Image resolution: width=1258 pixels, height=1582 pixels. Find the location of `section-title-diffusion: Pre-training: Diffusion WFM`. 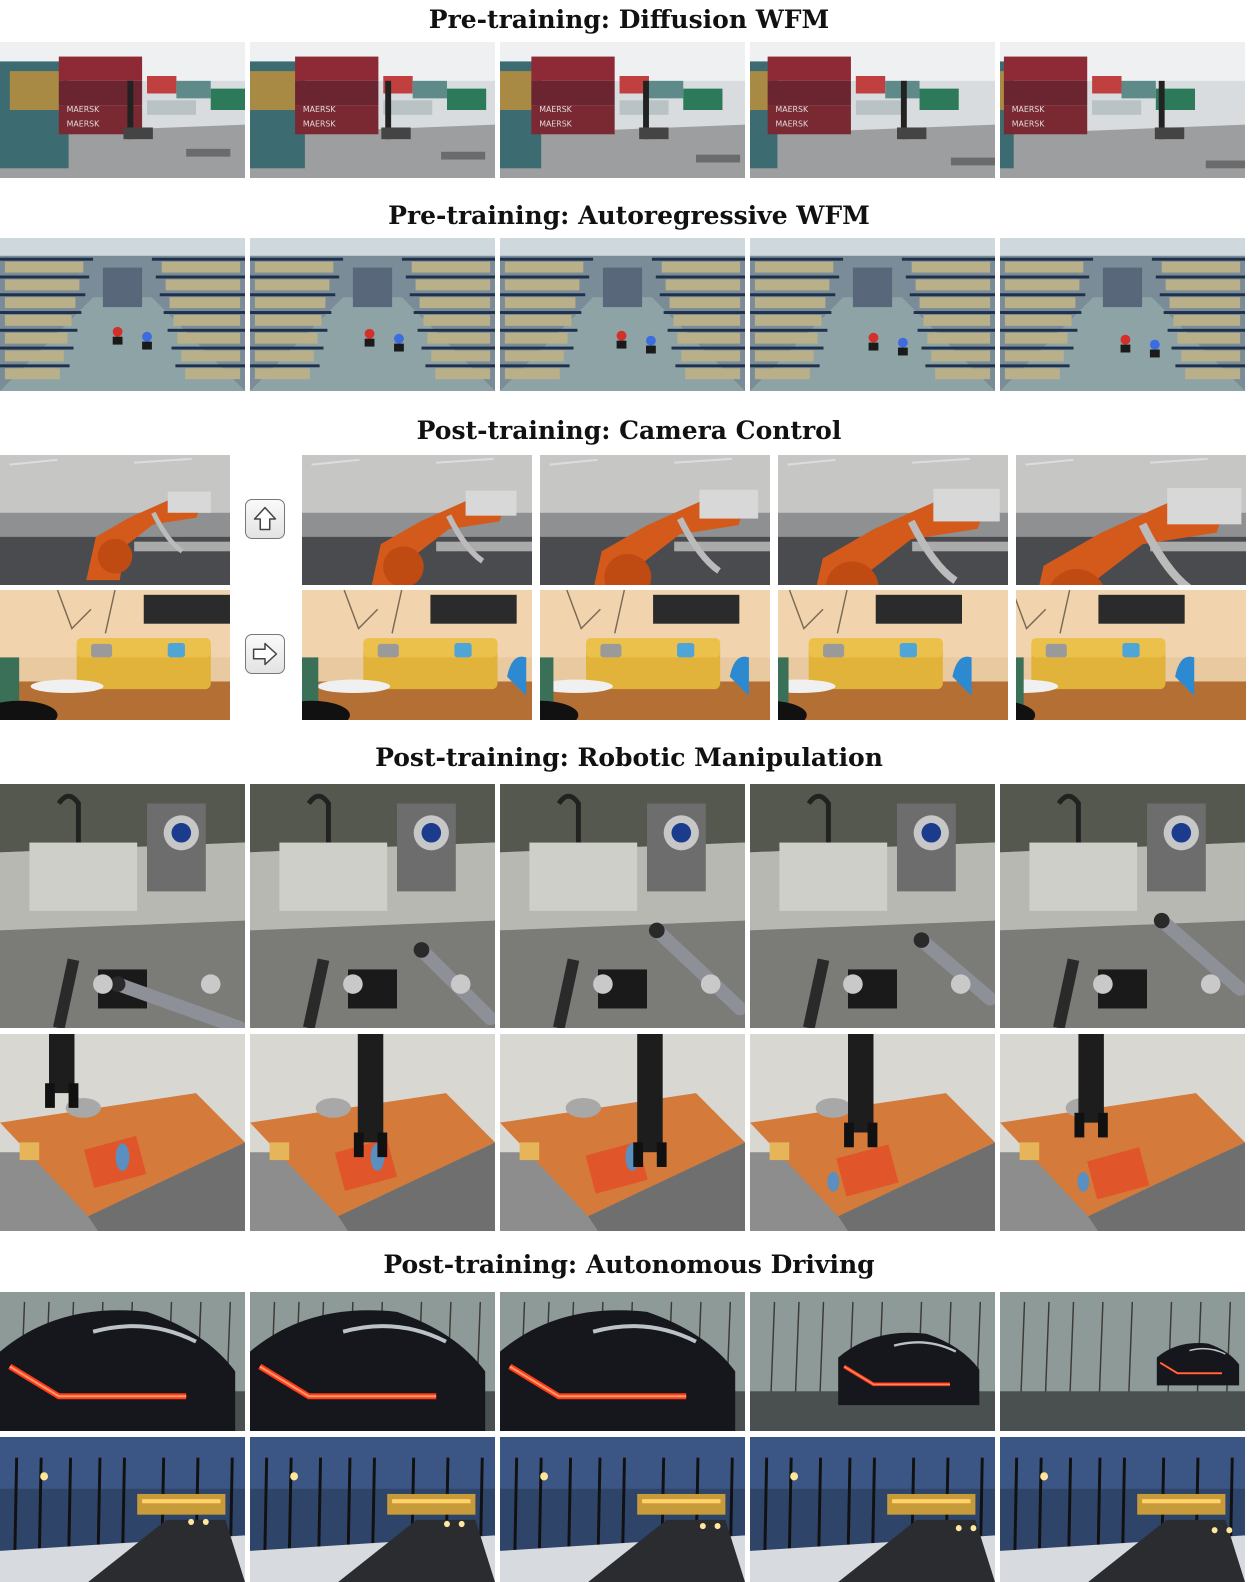

section-title-diffusion: Pre-training: Diffusion WFM is located at coordinates (629, 19).